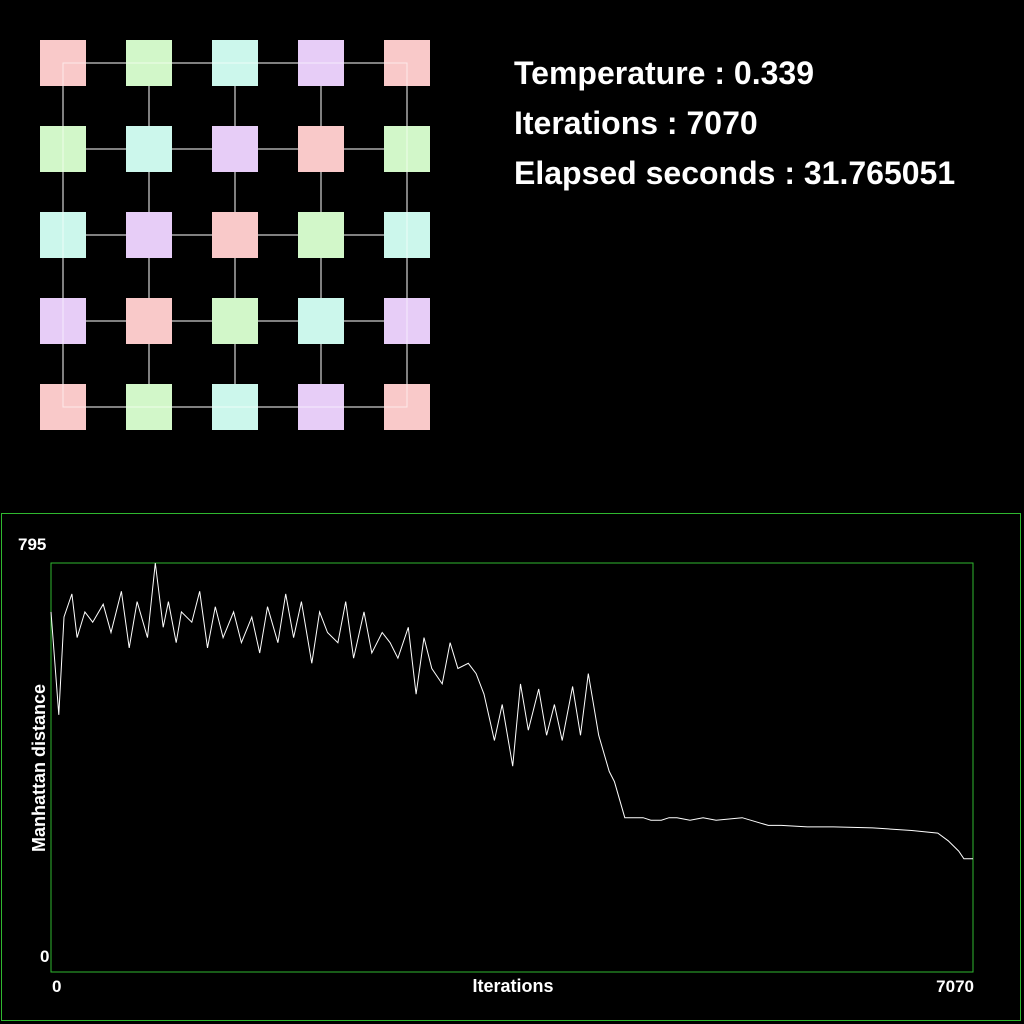  Describe the element at coordinates (512, 986) in the screenshot. I see `x-axis-label: Iterations` at that location.